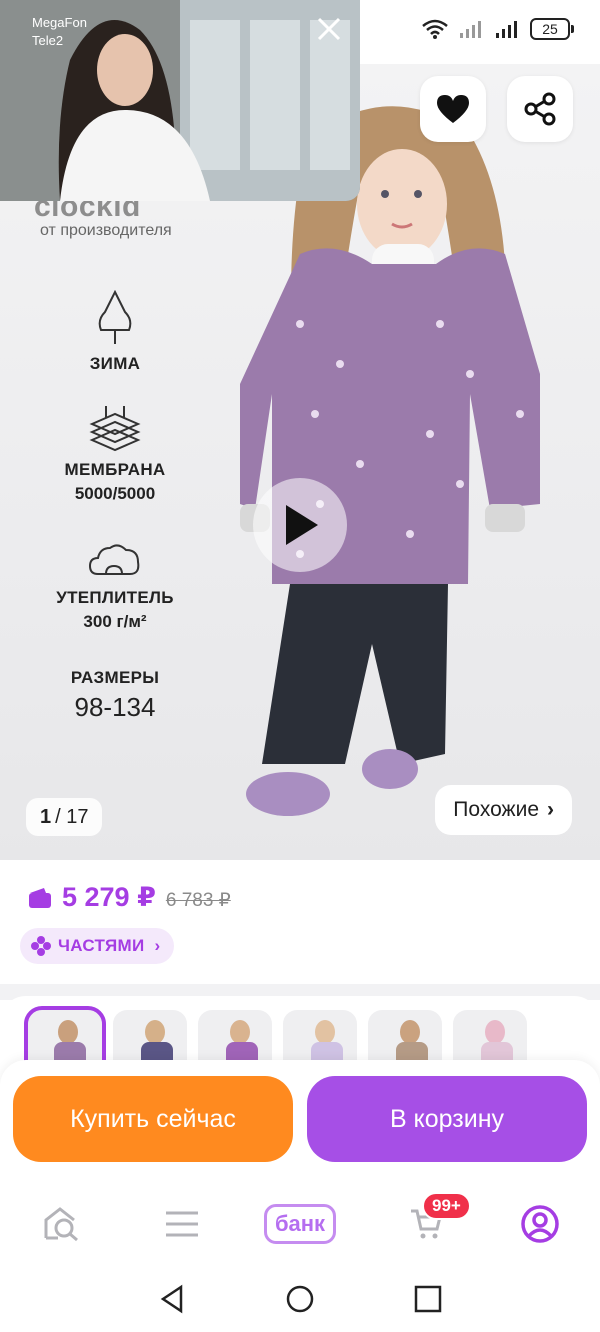 The image size is (600, 1332). I want to click on installments-label: ЧАСТЯМИ, so click(101, 945).